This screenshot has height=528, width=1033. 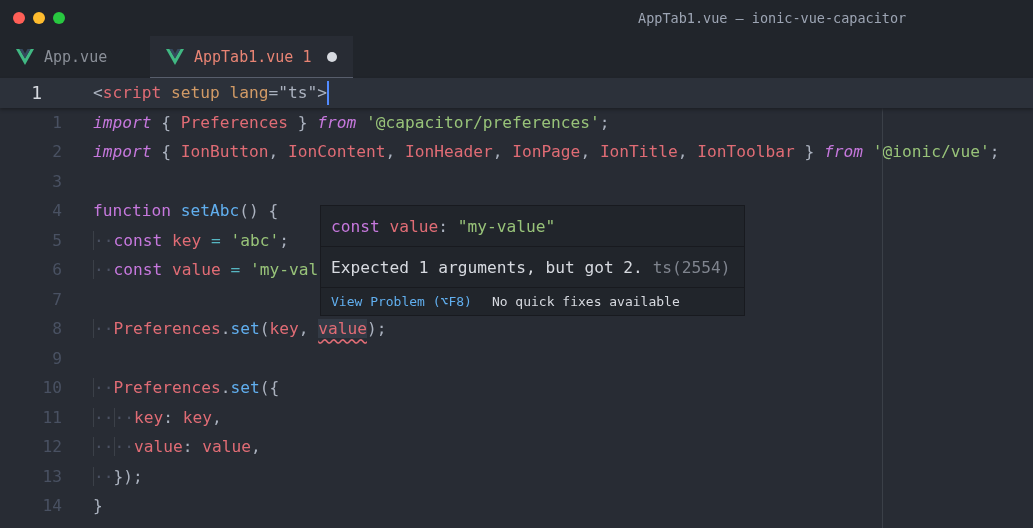 What do you see at coordinates (118, 476) in the screenshot?
I see `code-line: ··});` at bounding box center [118, 476].